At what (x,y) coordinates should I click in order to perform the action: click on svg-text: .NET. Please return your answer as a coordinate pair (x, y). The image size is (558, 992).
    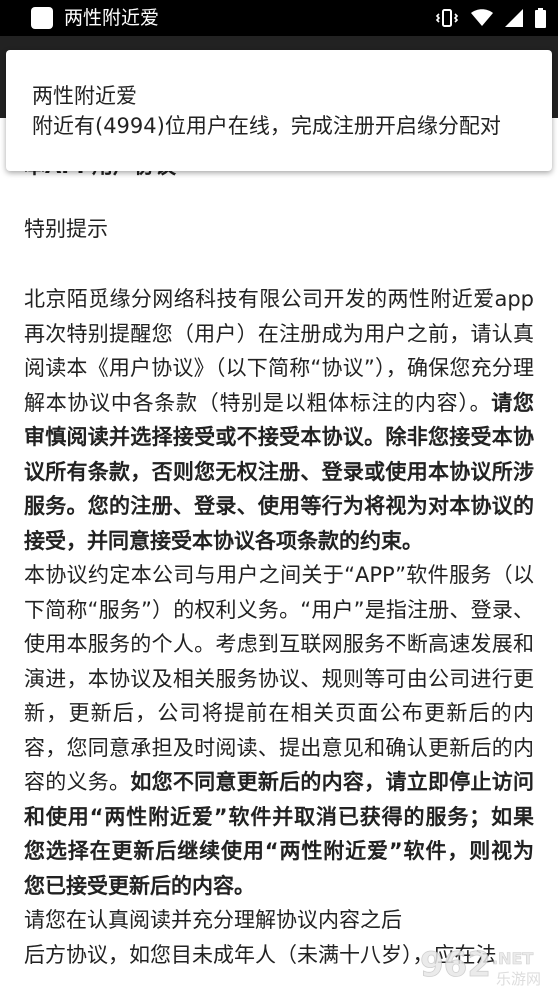
    Looking at the image, I should click on (512, 958).